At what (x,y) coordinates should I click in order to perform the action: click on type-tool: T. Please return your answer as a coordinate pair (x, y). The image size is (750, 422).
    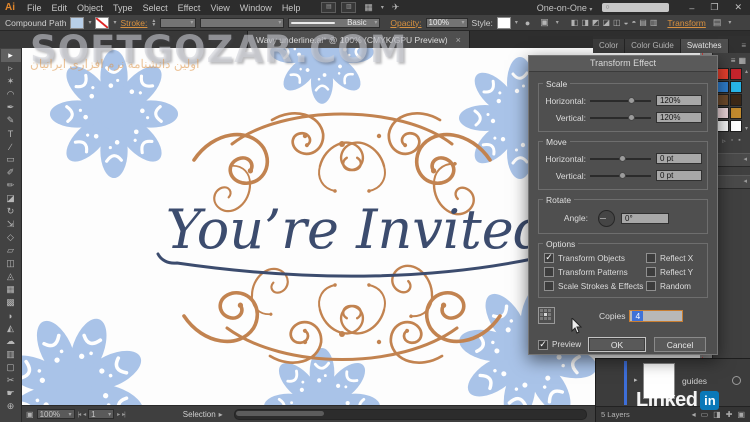
    Looking at the image, I should click on (11, 133).